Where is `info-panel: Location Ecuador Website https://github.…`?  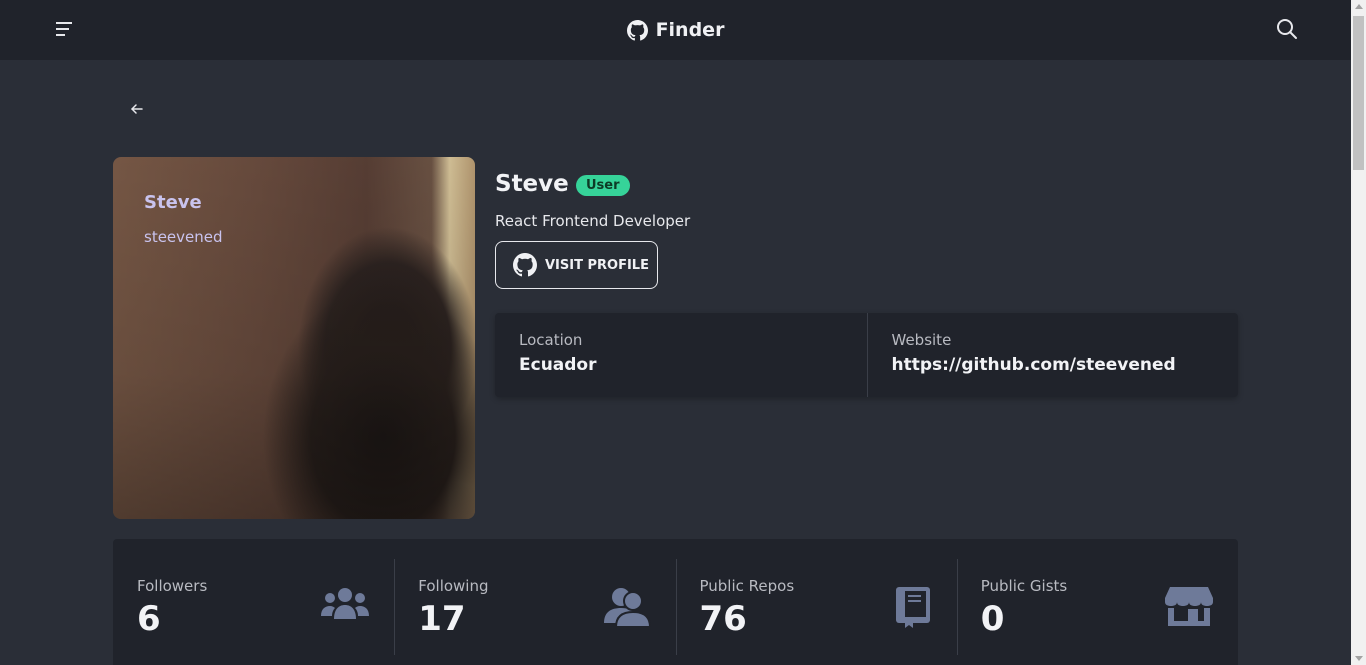
info-panel: Location Ecuador Website https://github.… is located at coordinates (866, 355).